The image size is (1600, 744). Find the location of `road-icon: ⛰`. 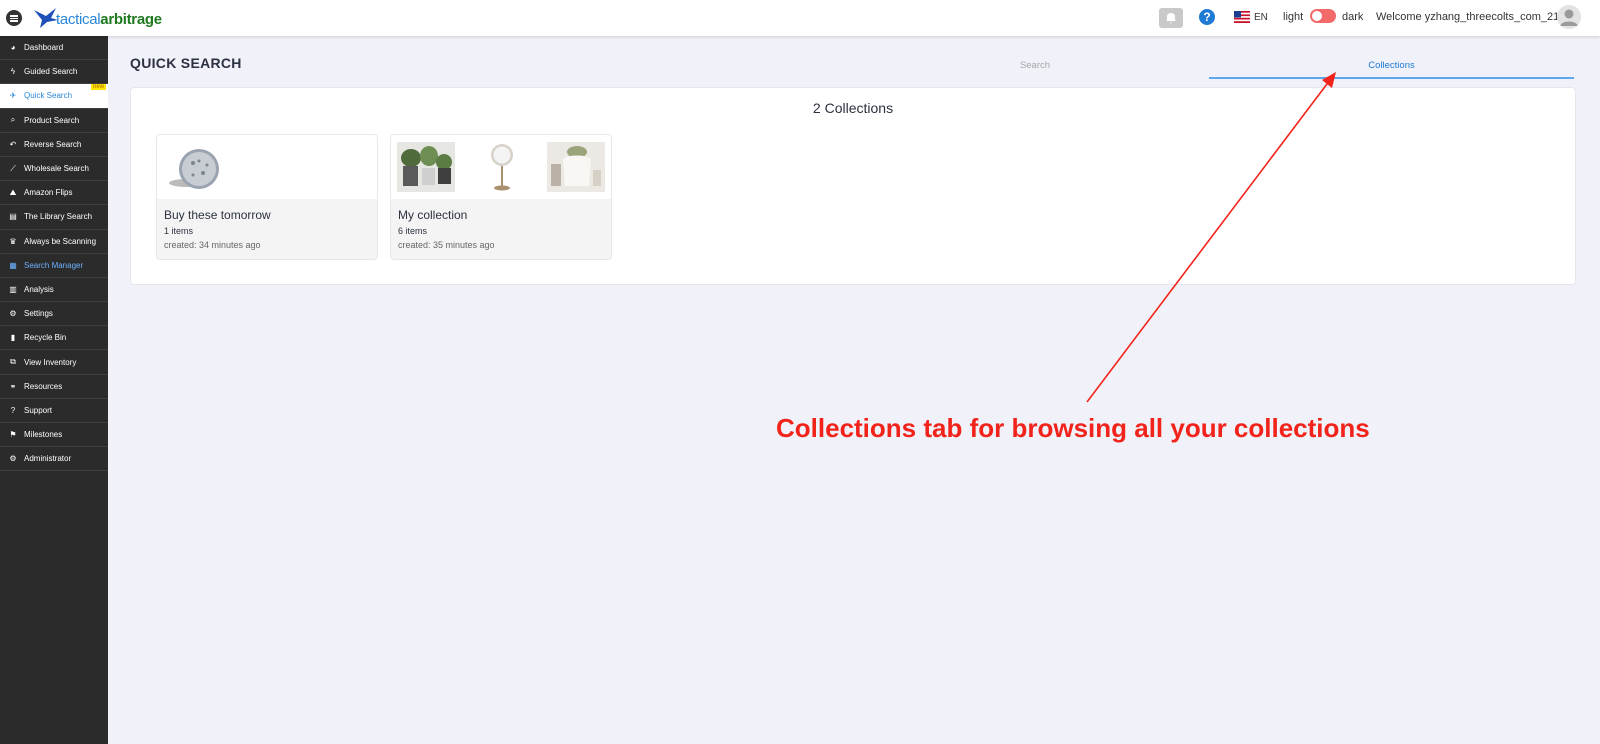

road-icon: ⛰ is located at coordinates (13, 192).